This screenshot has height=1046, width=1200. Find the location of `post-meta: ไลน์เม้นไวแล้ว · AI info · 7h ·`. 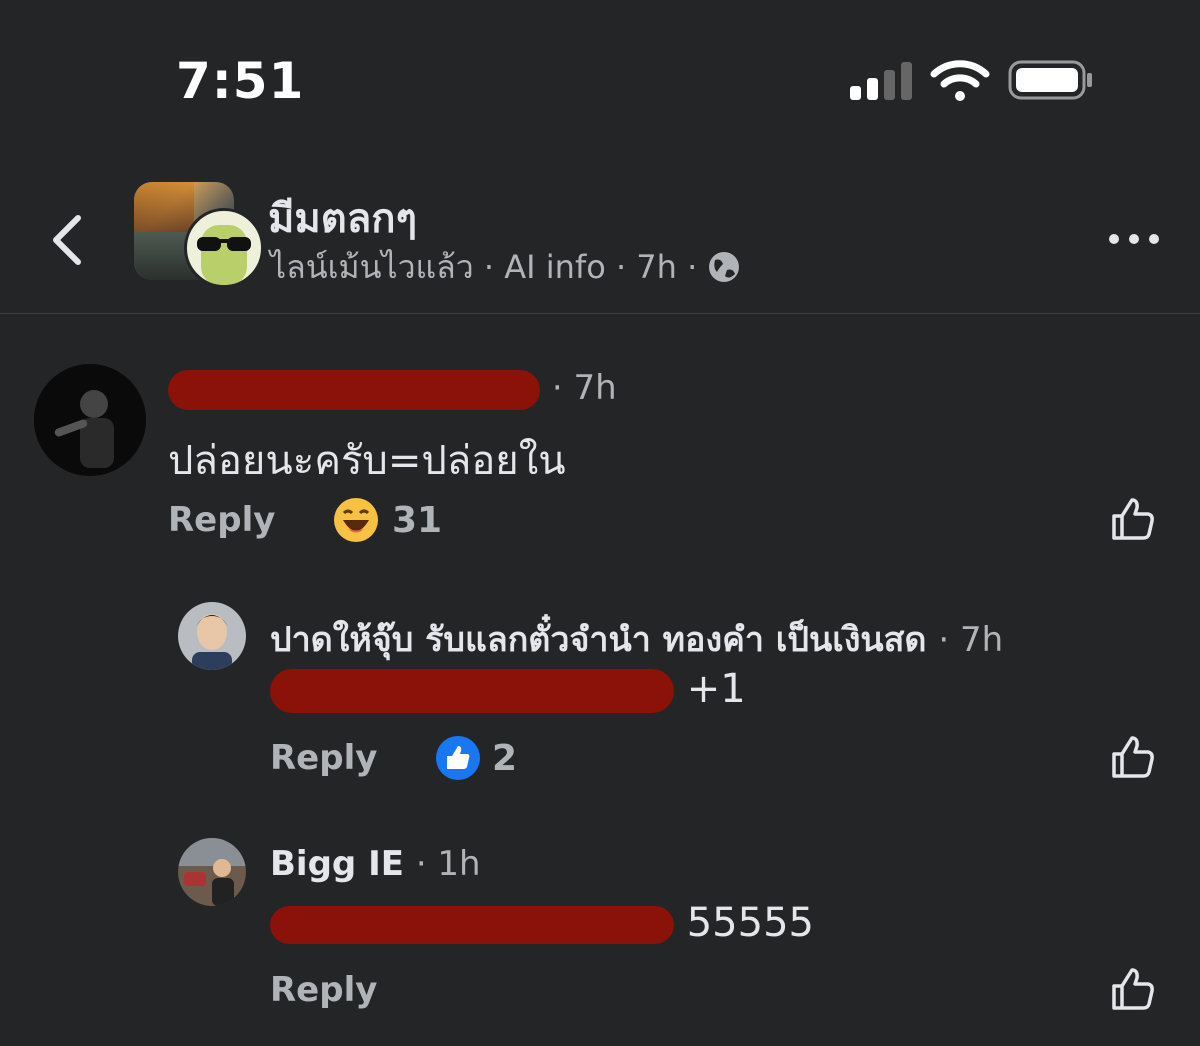

post-meta: ไลน์เม้นไวแล้ว · AI info · 7h · is located at coordinates (505, 267).